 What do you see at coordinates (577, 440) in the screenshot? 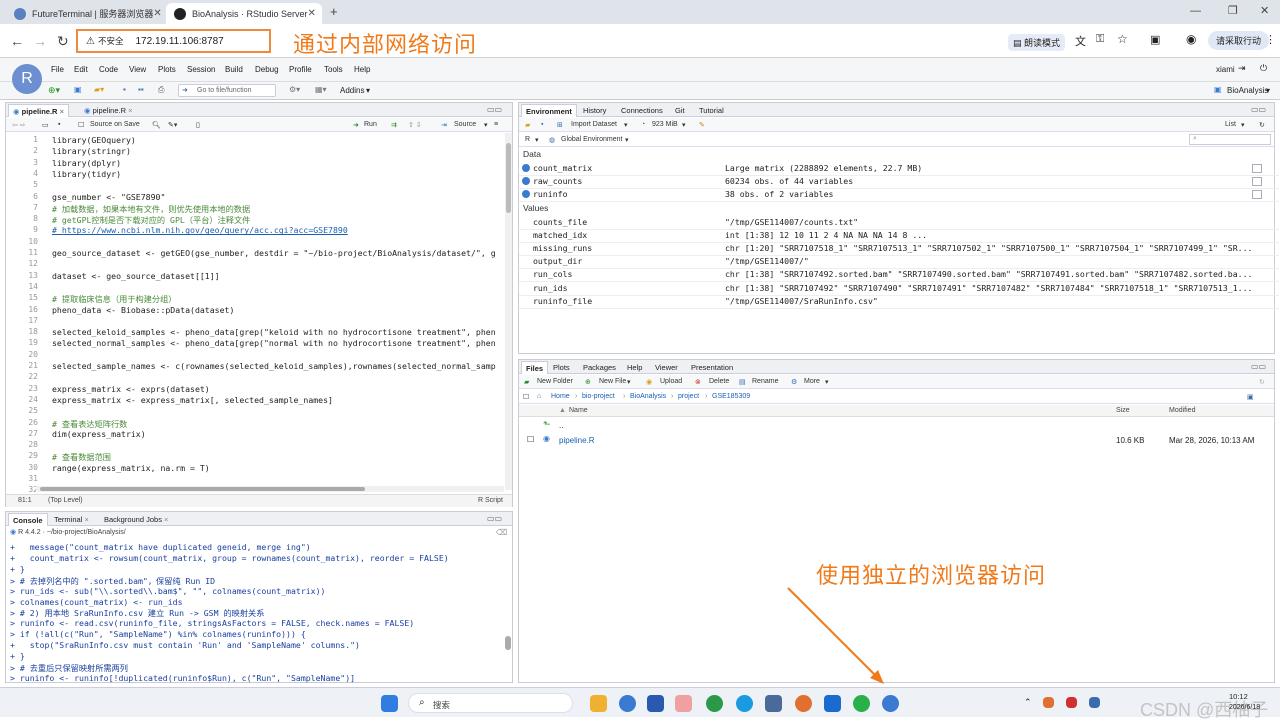
I see `file-name: pipeline.R` at bounding box center [577, 440].